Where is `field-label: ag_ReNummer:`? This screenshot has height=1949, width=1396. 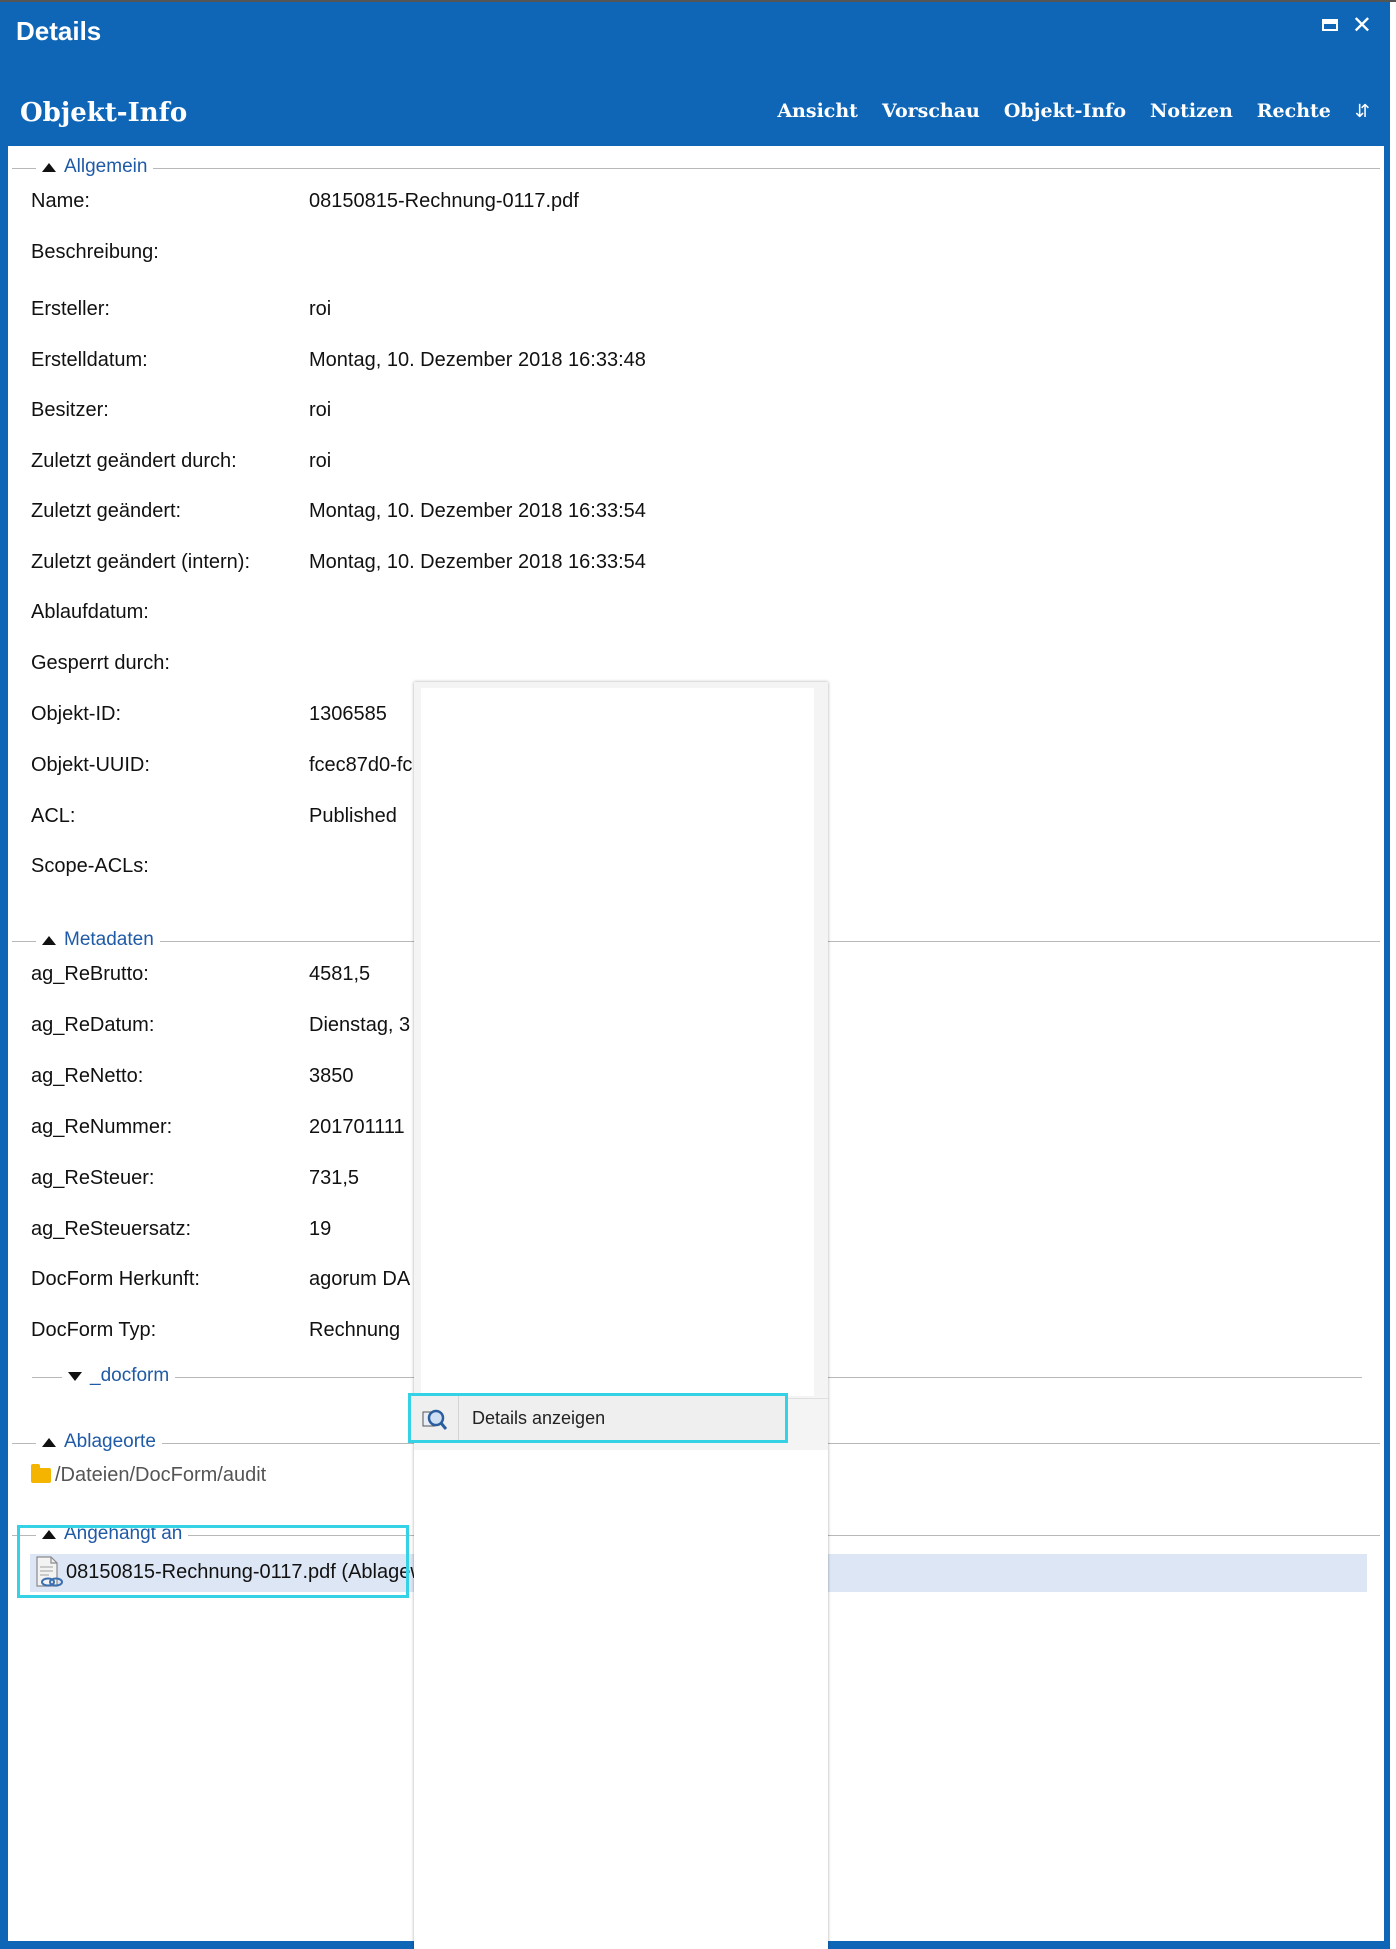
field-label: ag_ReNummer: is located at coordinates (102, 1127).